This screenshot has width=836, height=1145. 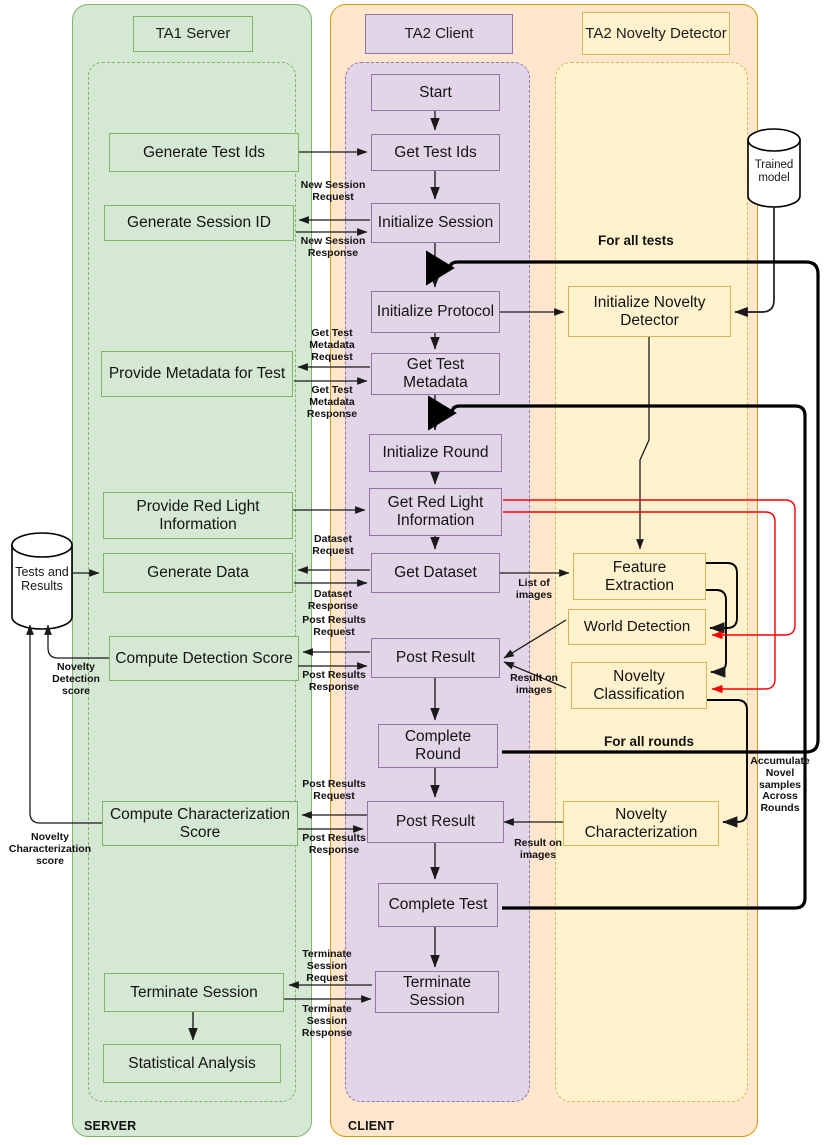 I want to click on lane-footer-client: CLIENT, so click(x=371, y=1126).